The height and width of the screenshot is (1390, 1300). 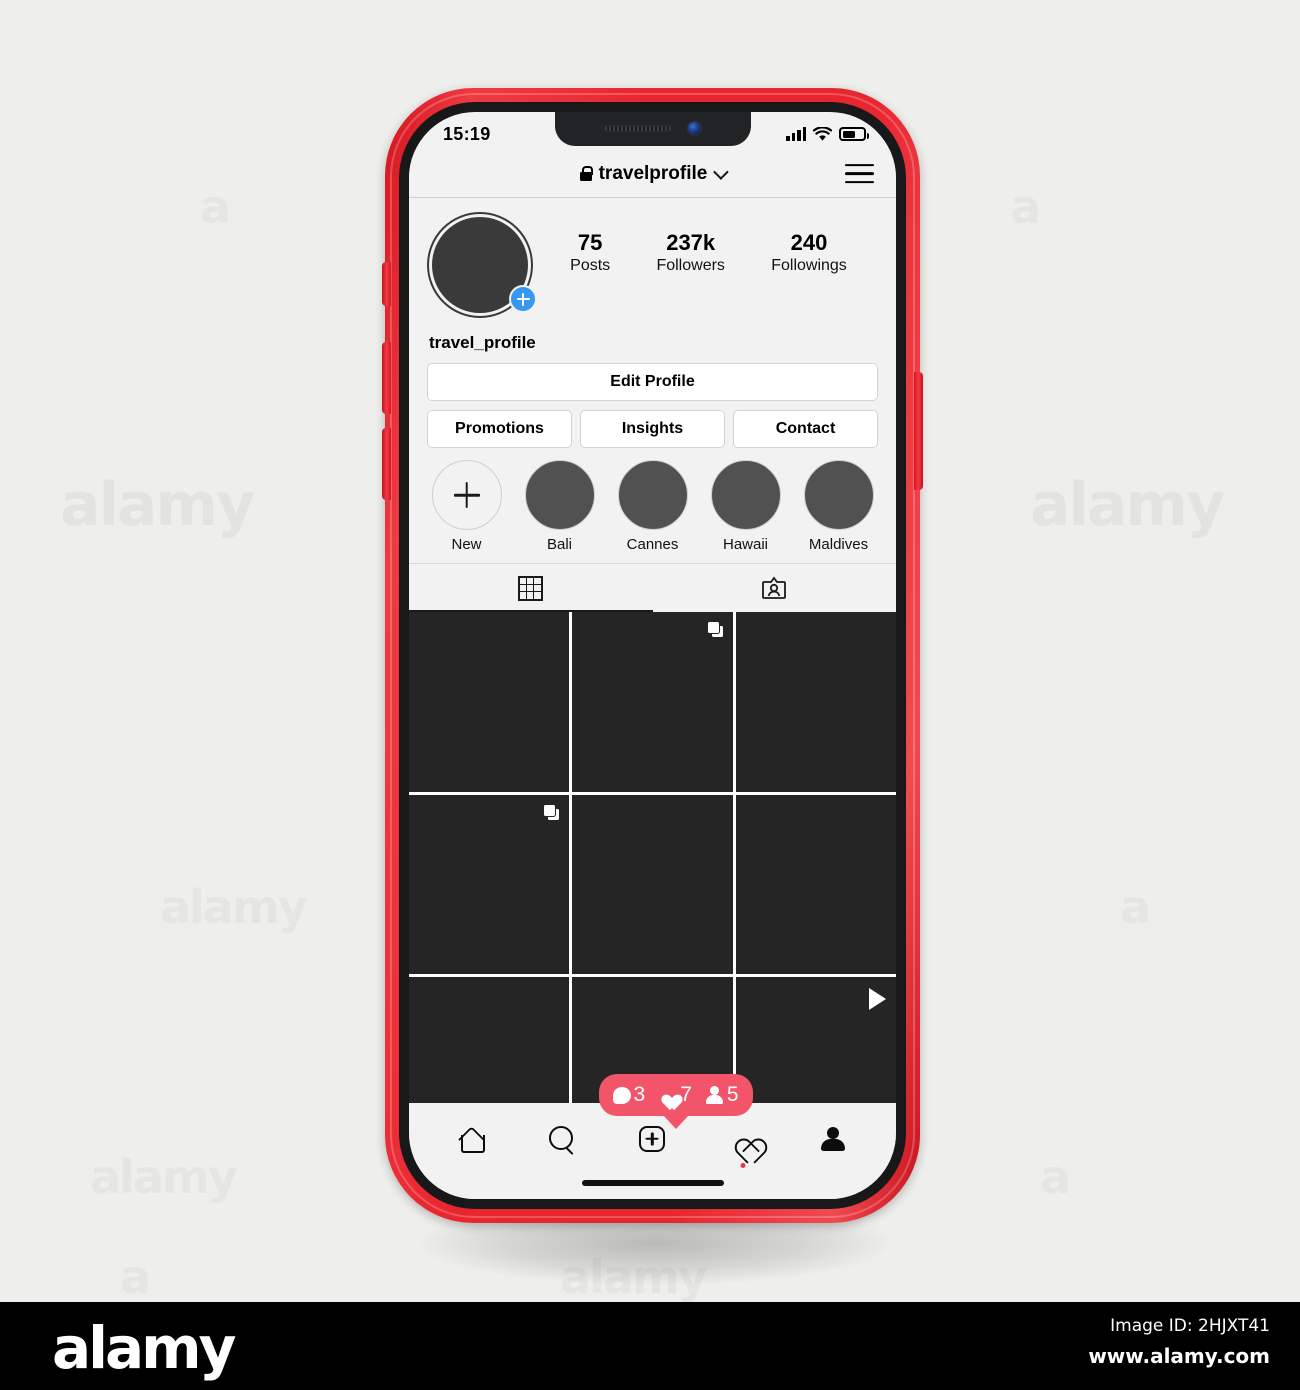 I want to click on highlight-label: New, so click(x=466, y=544).